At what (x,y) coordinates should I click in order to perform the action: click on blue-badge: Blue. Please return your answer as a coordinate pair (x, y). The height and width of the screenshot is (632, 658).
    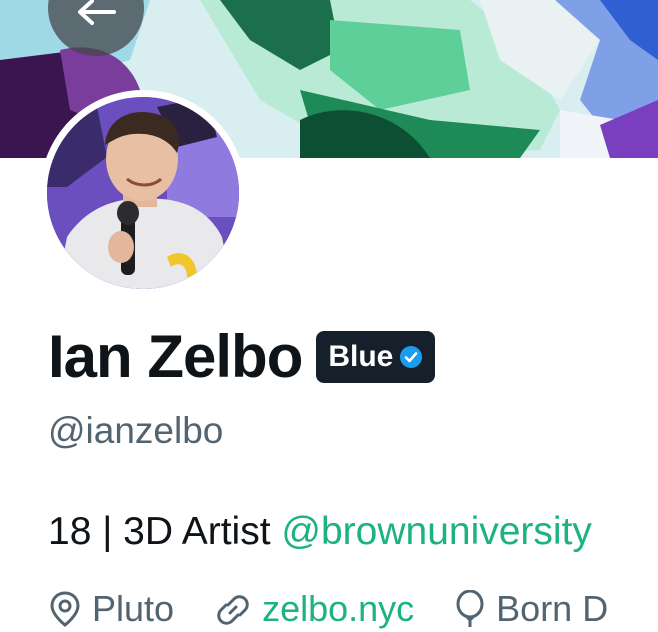
    Looking at the image, I should click on (376, 356).